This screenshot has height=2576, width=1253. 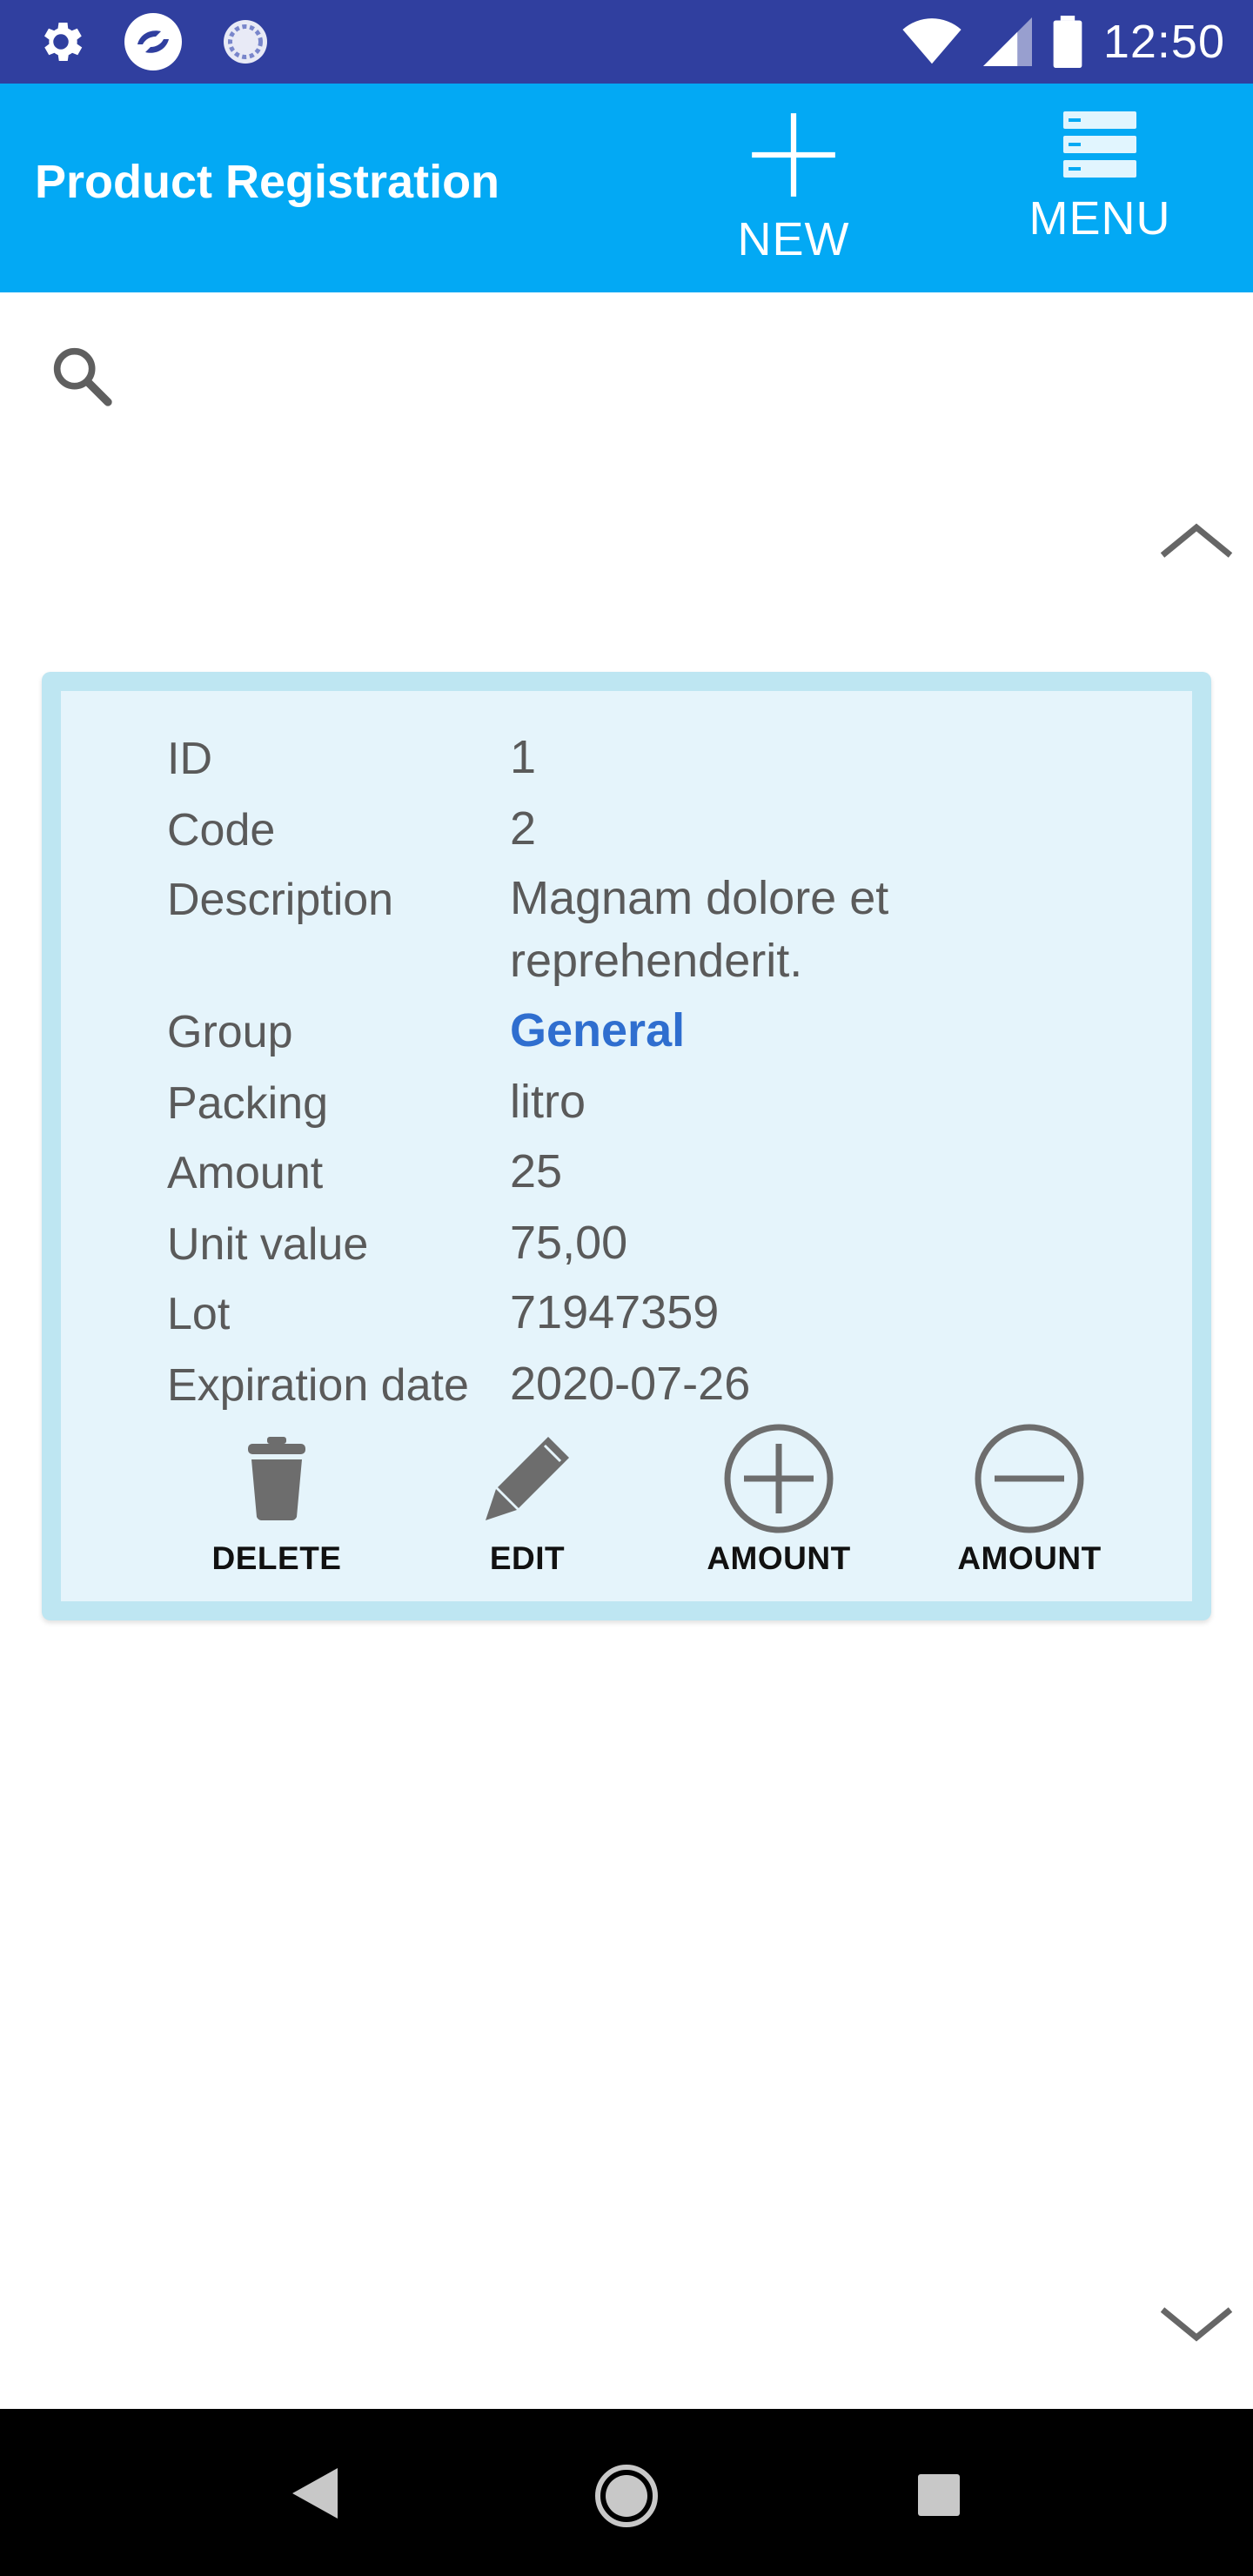 I want to click on chevron-down-icon, so click(x=1196, y=2324).